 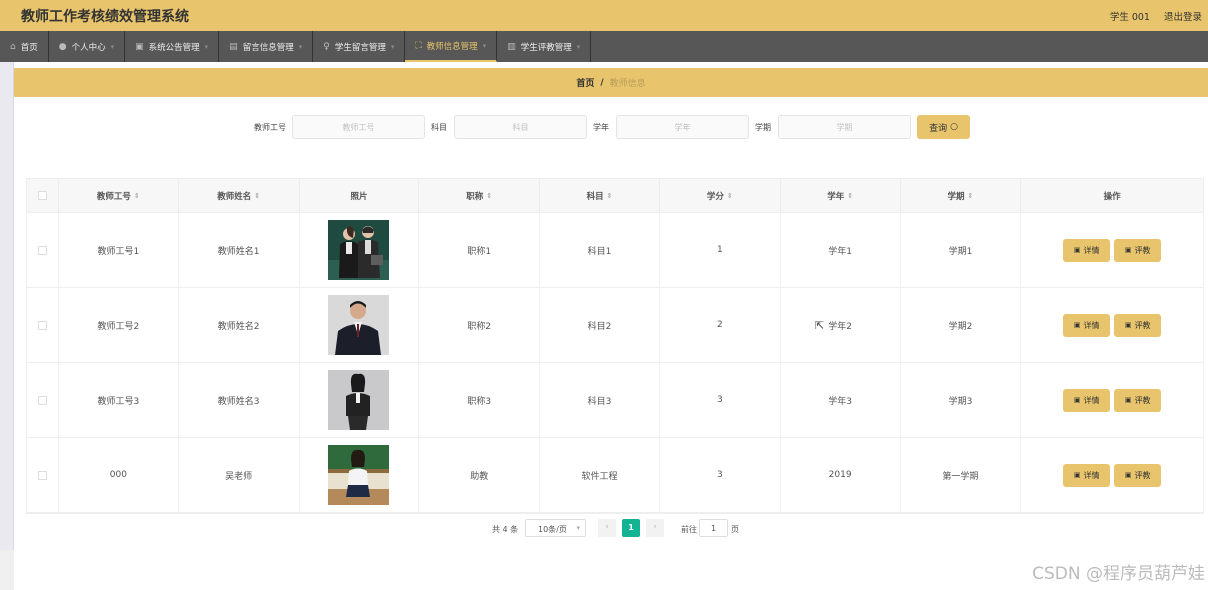 What do you see at coordinates (1112, 196) in the screenshot?
I see `column-header: 操作` at bounding box center [1112, 196].